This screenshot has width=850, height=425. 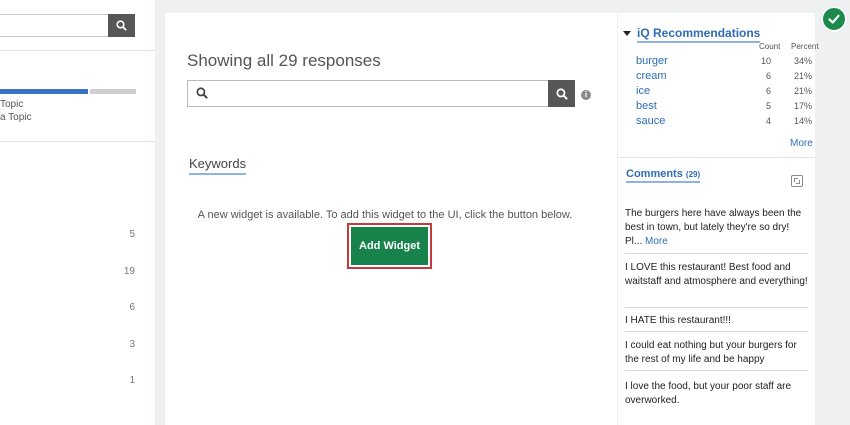 I want to click on keywords-heading: Keywords, so click(x=218, y=165).